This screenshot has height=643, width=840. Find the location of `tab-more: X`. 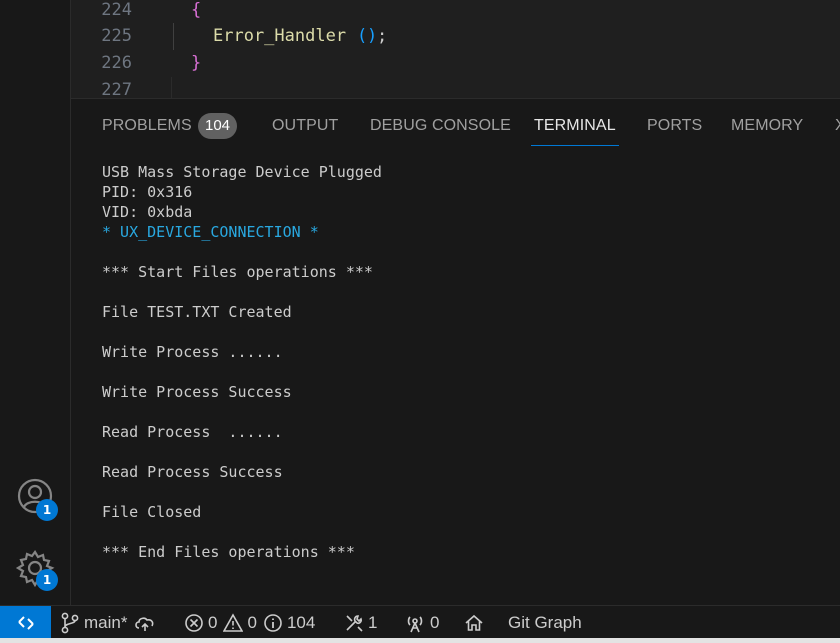

tab-more: X is located at coordinates (837, 129).